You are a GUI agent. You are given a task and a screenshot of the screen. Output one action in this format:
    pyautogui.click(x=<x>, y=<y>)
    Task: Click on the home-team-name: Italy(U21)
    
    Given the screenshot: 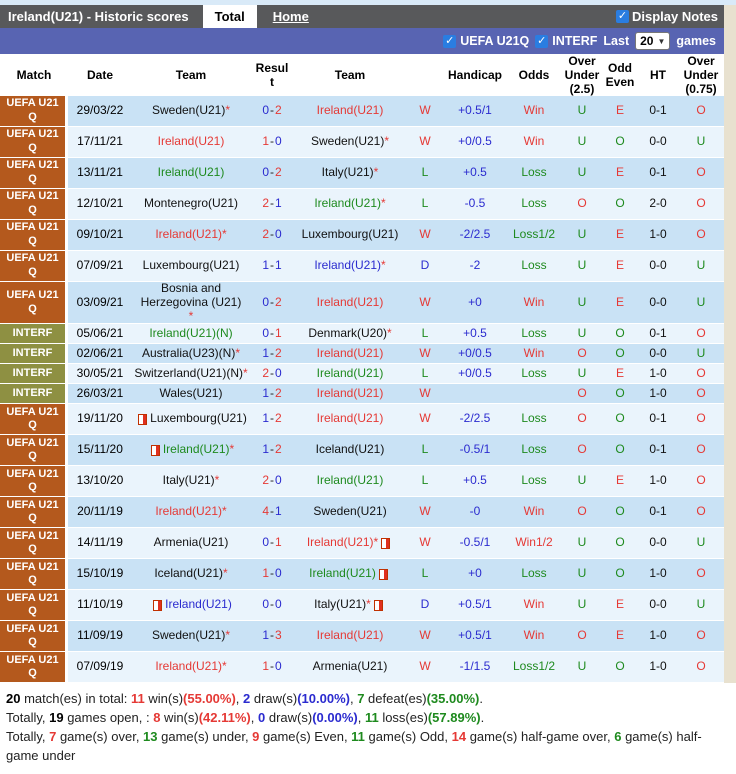 What is the action you would take?
    pyautogui.click(x=188, y=480)
    